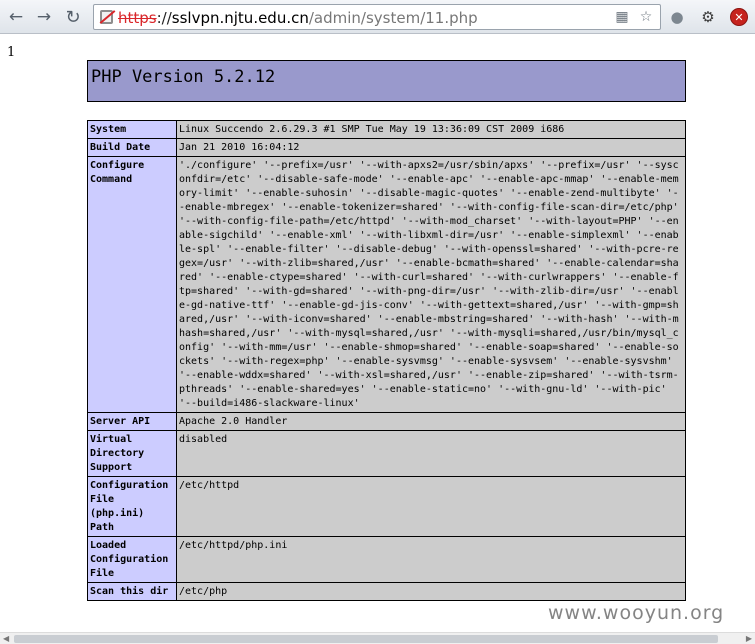 This screenshot has height=644, width=755. What do you see at coordinates (137, 18) in the screenshot?
I see `url-protocol: https` at bounding box center [137, 18].